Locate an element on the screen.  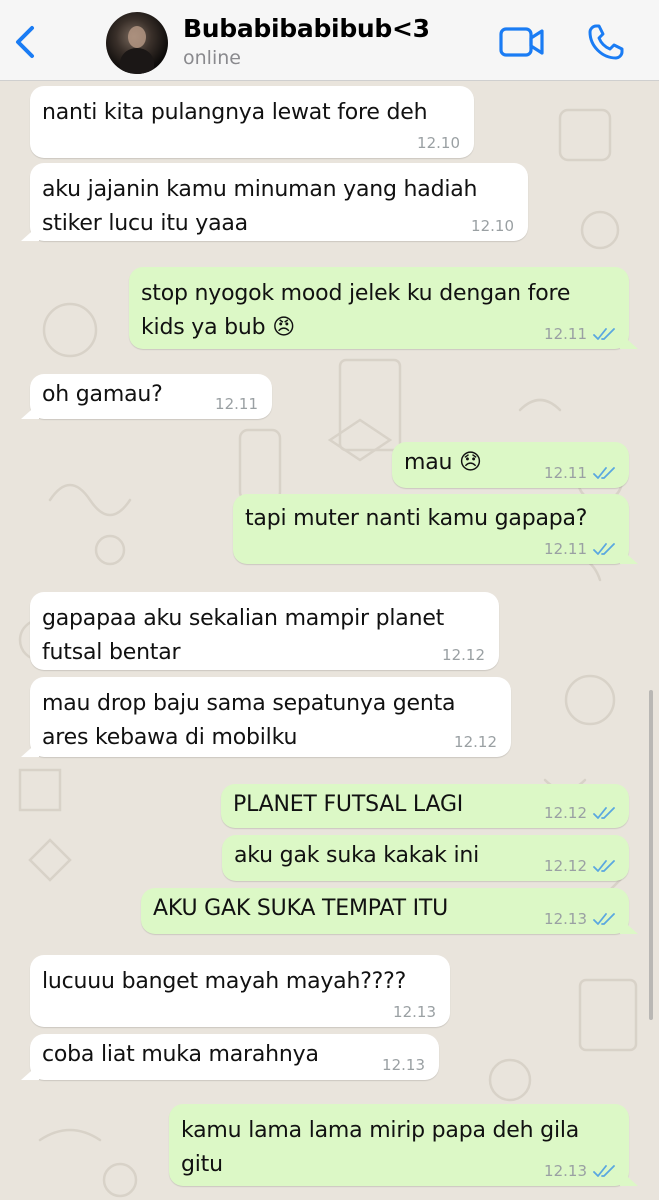
message-text: PLANET FUTSAL LAGI is located at coordinates (348, 804).